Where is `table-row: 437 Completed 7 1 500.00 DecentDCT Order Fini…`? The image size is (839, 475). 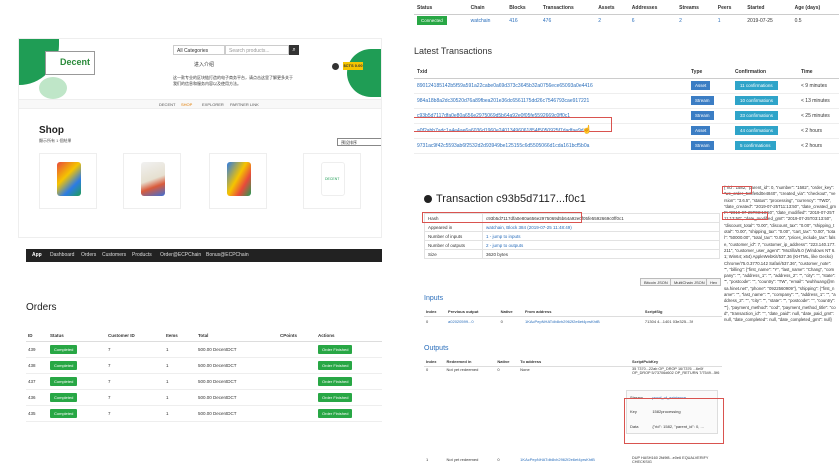
table-row: 437 Completed 7 1 500.00 DecentDCT Order Fini… is located at coordinates (204, 381).